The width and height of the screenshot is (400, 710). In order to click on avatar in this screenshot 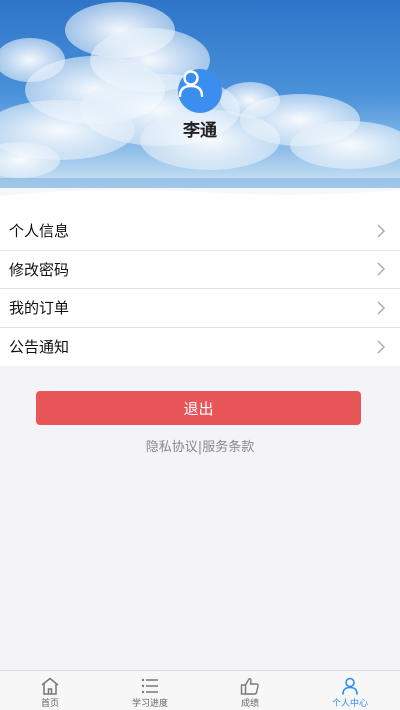, I will do `click(200, 91)`.